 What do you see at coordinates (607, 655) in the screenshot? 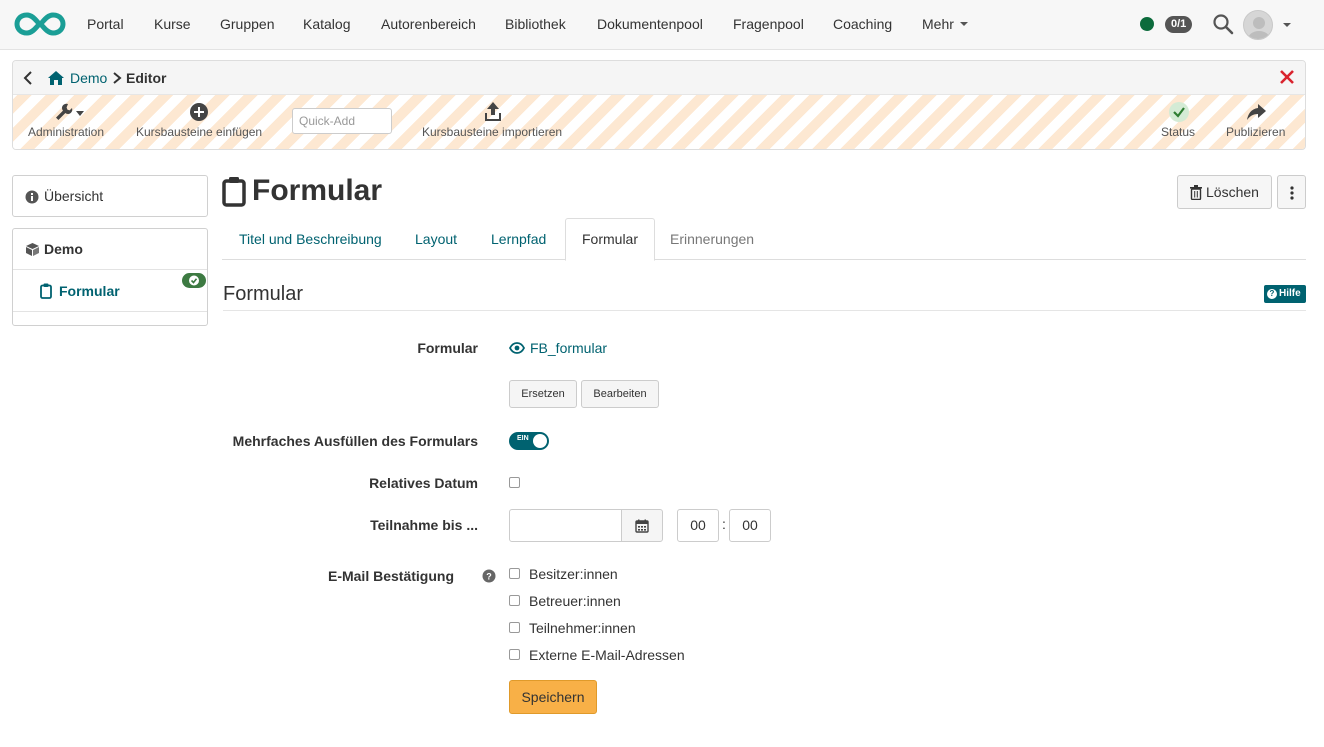
I see `email-external-label: Externe E-Mail-Adressen` at bounding box center [607, 655].